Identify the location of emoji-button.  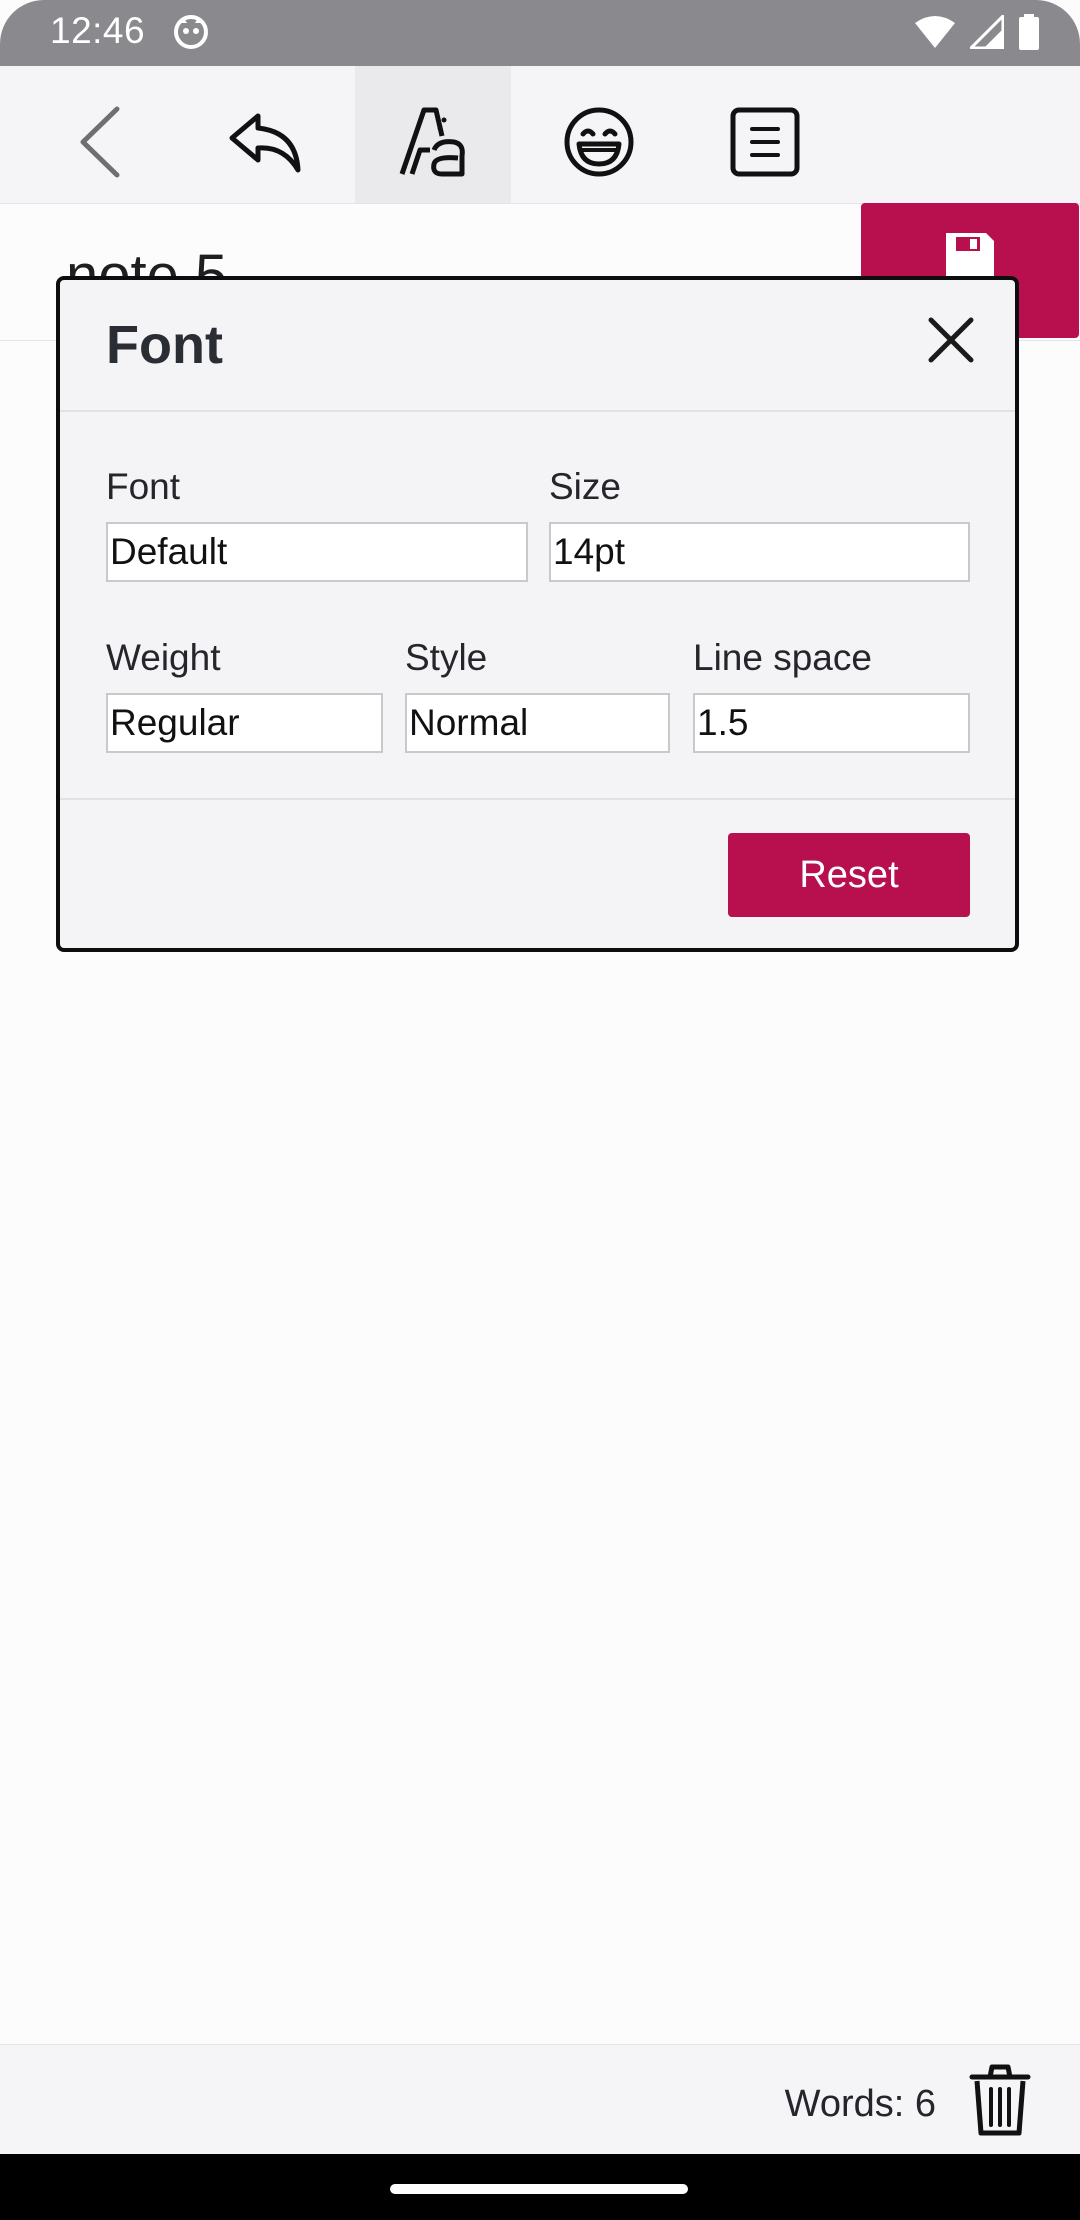
(599, 144).